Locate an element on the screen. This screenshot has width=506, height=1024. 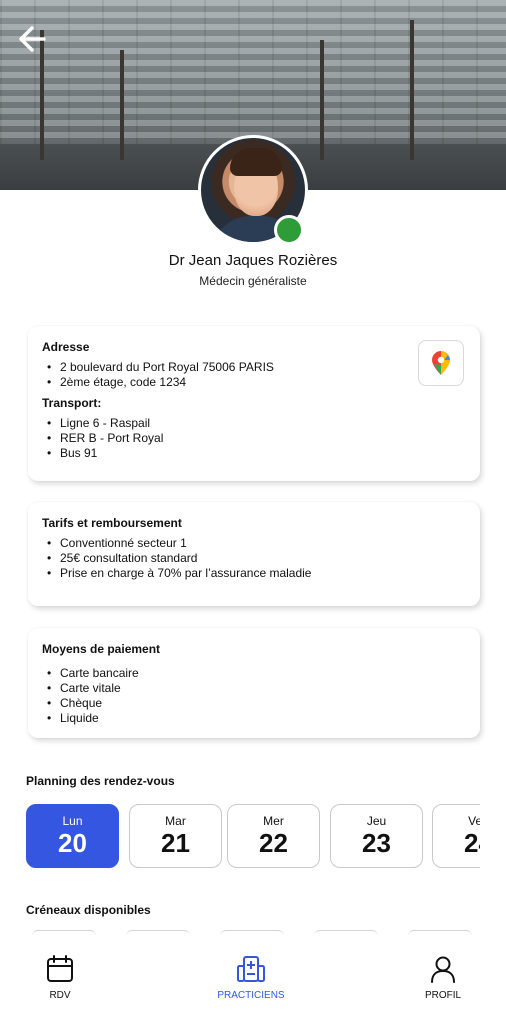
planning-title: Planning des rendez-vous is located at coordinates (100, 781).